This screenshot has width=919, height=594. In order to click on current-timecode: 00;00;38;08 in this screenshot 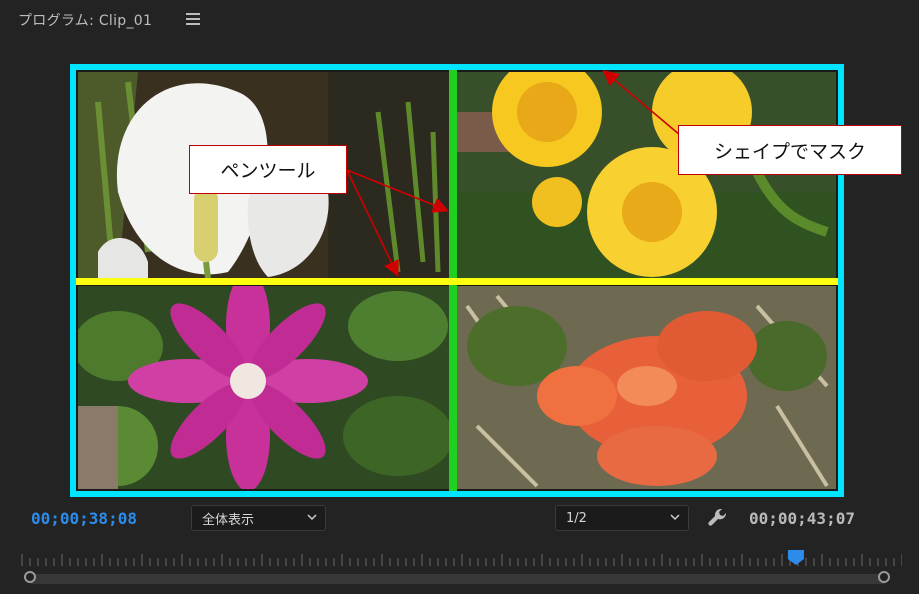, I will do `click(84, 518)`.